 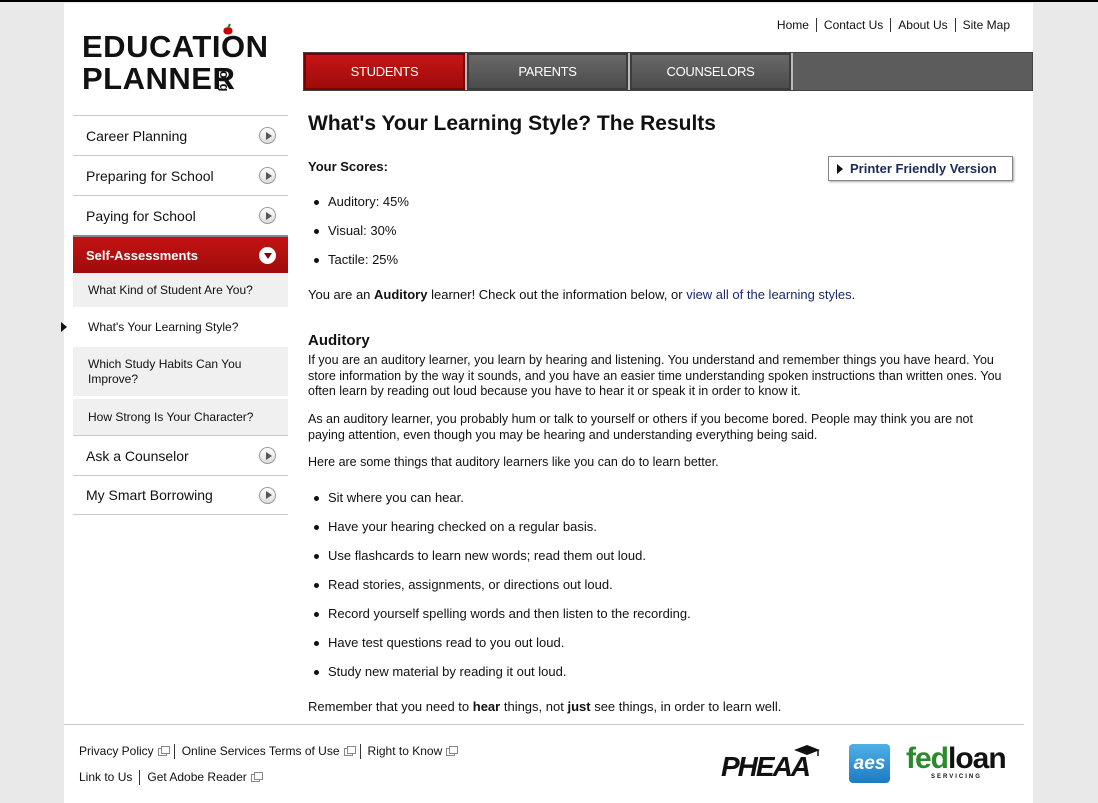 I want to click on fedloan-subtitle: SERVICING, so click(x=956, y=777).